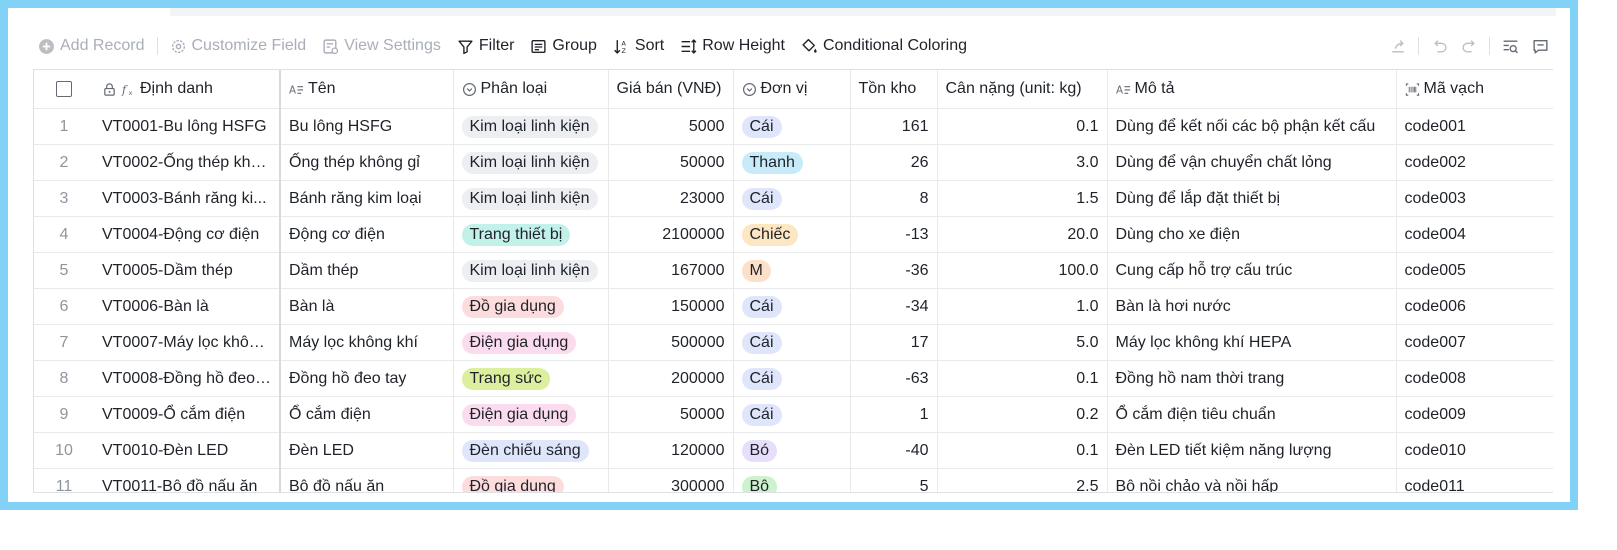 The image size is (1617, 550). I want to click on cell-name: Động cơ điện, so click(367, 234).